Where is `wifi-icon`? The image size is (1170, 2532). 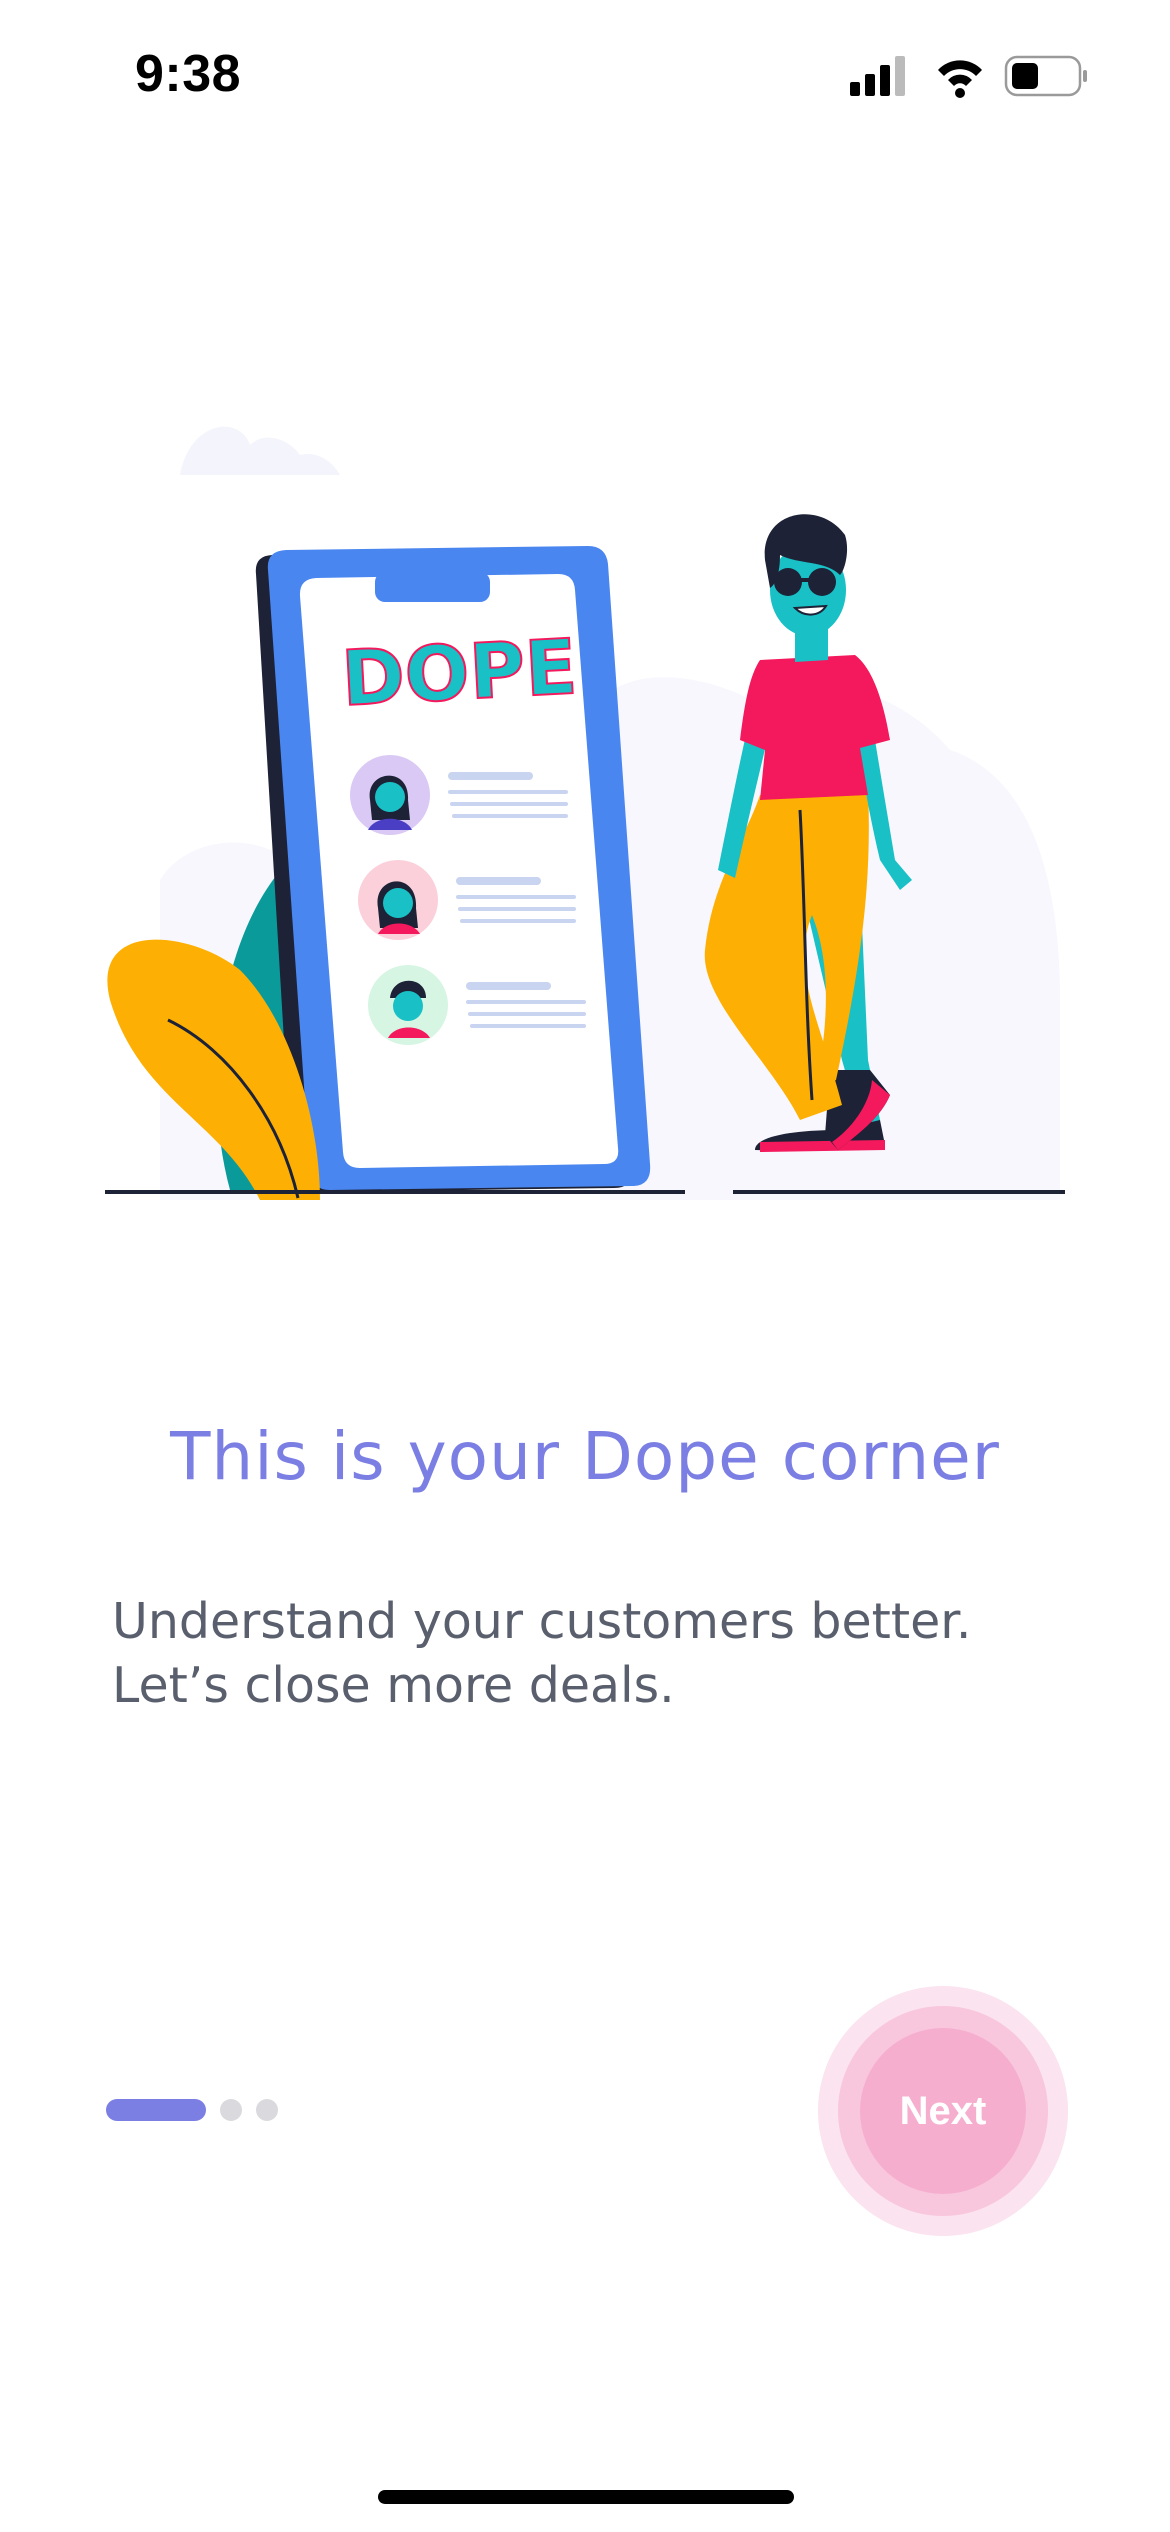 wifi-icon is located at coordinates (960, 79).